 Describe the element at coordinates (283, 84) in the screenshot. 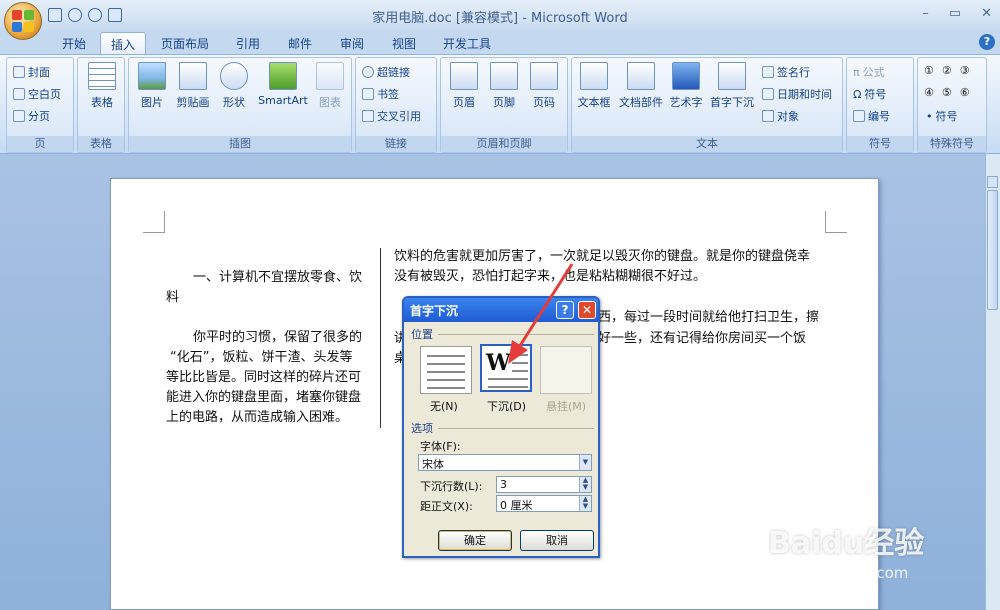

I see `smartart-button: SmartArt` at that location.